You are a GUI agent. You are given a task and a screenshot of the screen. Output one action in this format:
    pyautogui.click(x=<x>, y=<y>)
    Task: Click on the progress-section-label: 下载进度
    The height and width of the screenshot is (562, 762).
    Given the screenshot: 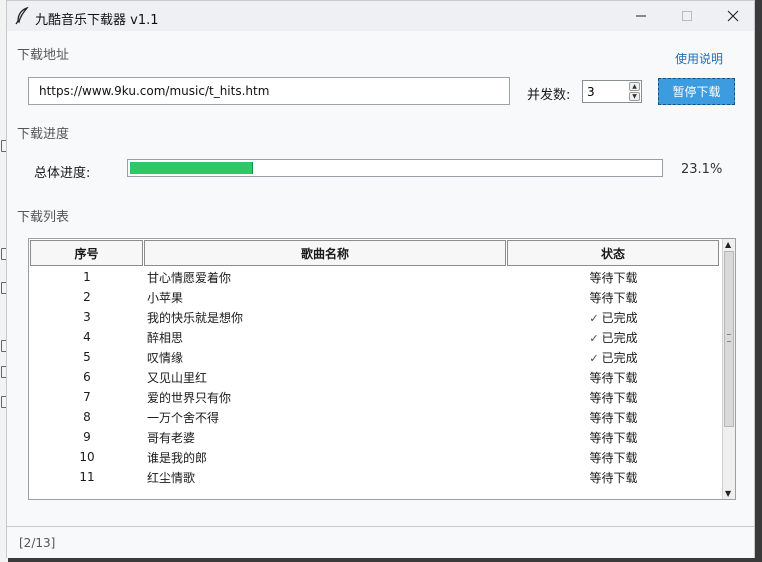 What is the action you would take?
    pyautogui.click(x=43, y=134)
    